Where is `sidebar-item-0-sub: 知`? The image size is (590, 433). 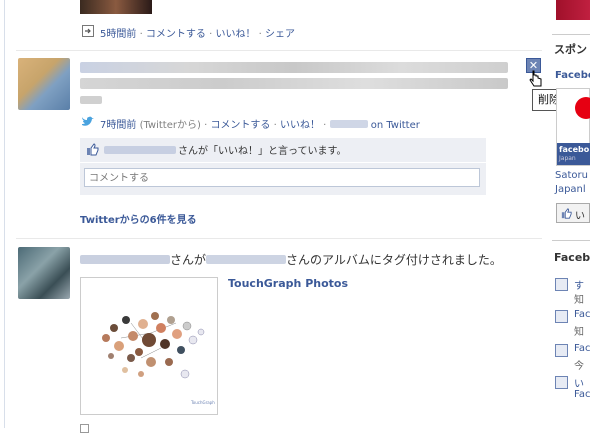 sidebar-item-0-sub: 知 is located at coordinates (579, 300).